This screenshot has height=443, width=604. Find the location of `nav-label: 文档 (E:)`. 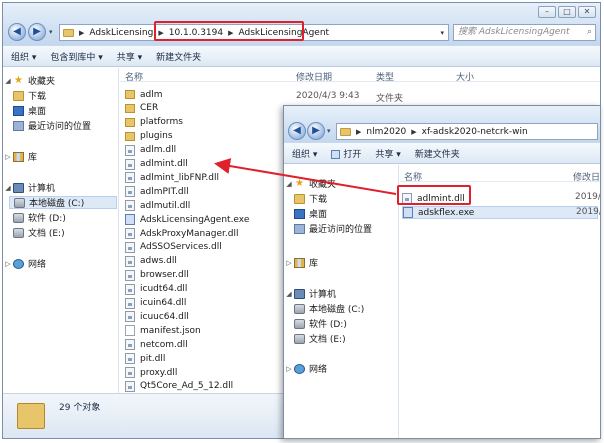

nav-label: 文档 (E:) is located at coordinates (327, 340).